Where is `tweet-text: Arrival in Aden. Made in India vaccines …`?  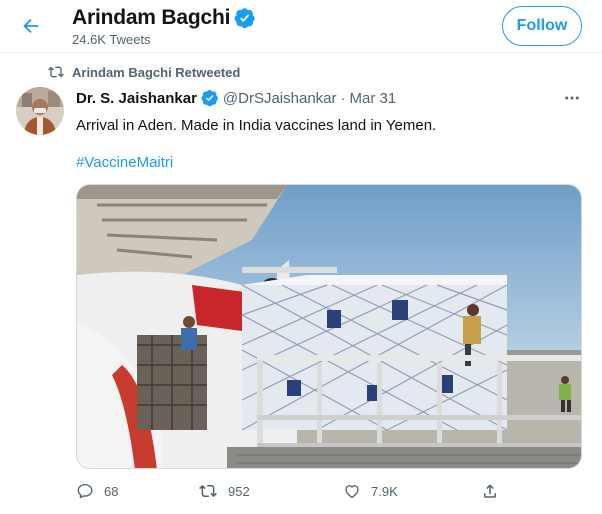 tweet-text: Arrival in Aden. Made in India vaccines … is located at coordinates (256, 125).